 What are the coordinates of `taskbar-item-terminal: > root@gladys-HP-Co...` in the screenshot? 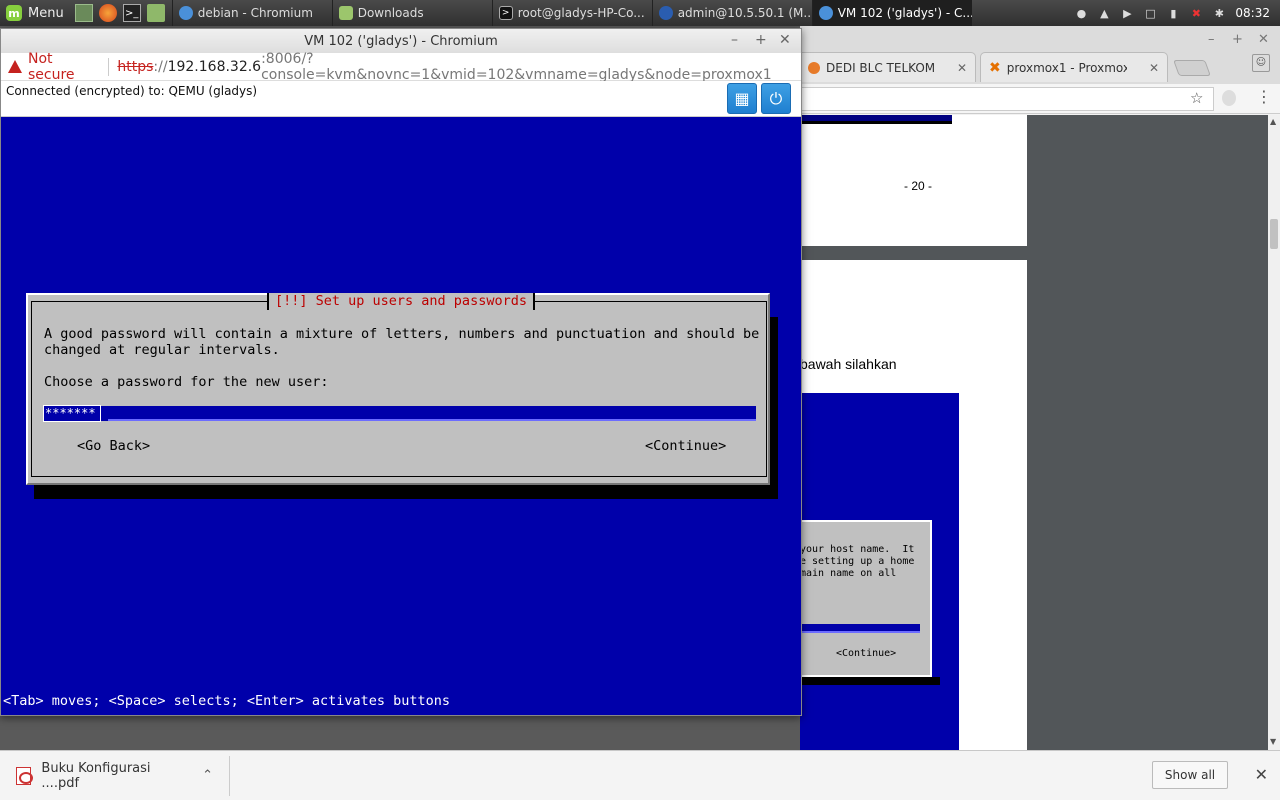 It's located at (571, 13).